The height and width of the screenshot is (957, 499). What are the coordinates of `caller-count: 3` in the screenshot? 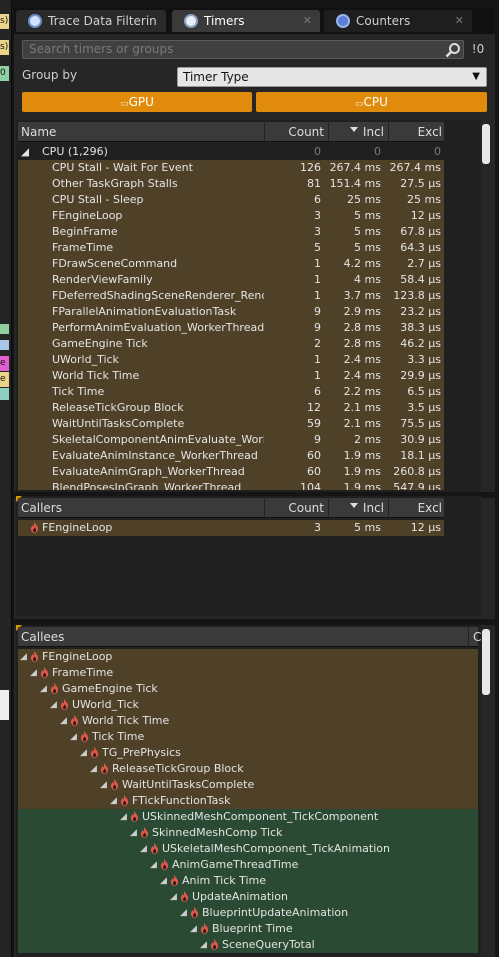 It's located at (317, 527).